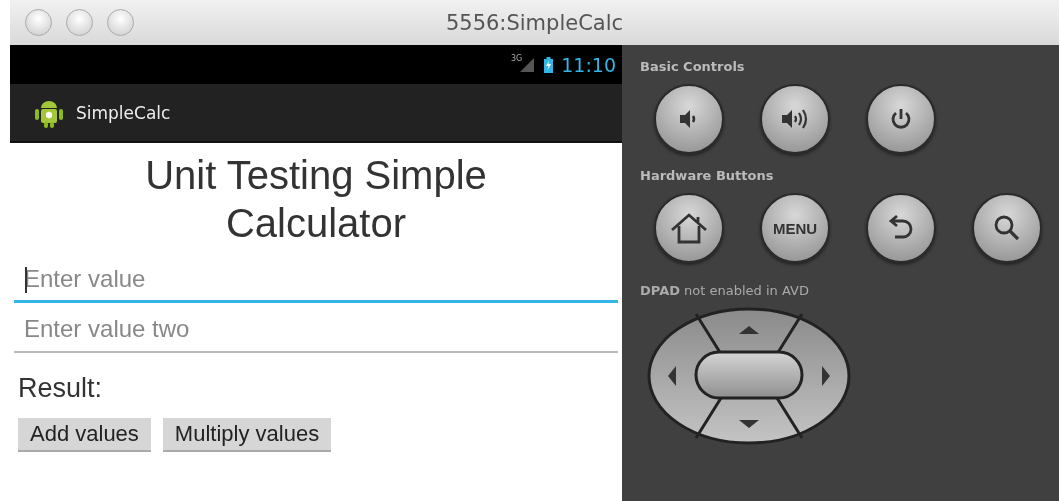 The image size is (1059, 501). What do you see at coordinates (527, 64) in the screenshot?
I see `signal-icon` at bounding box center [527, 64].